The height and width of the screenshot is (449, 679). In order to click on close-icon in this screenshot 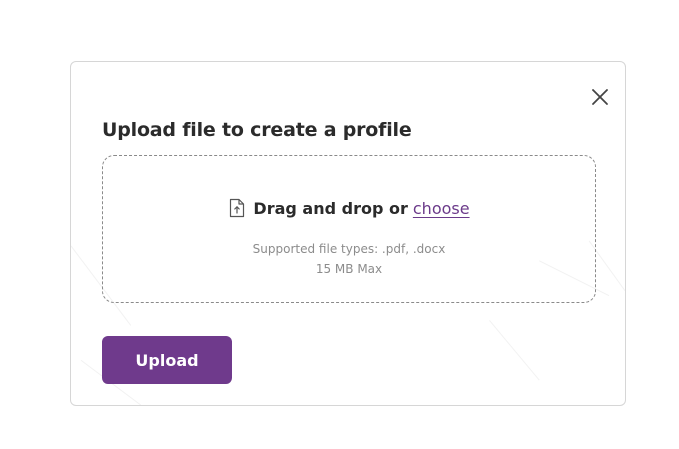, I will do `click(600, 97)`.